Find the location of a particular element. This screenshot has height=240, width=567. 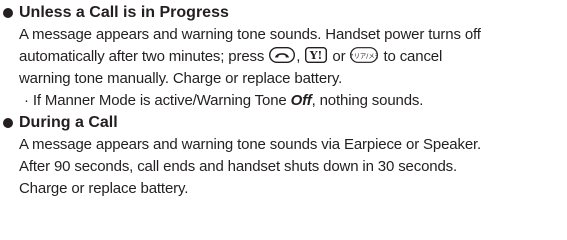

text-run: to cancel is located at coordinates (413, 56).